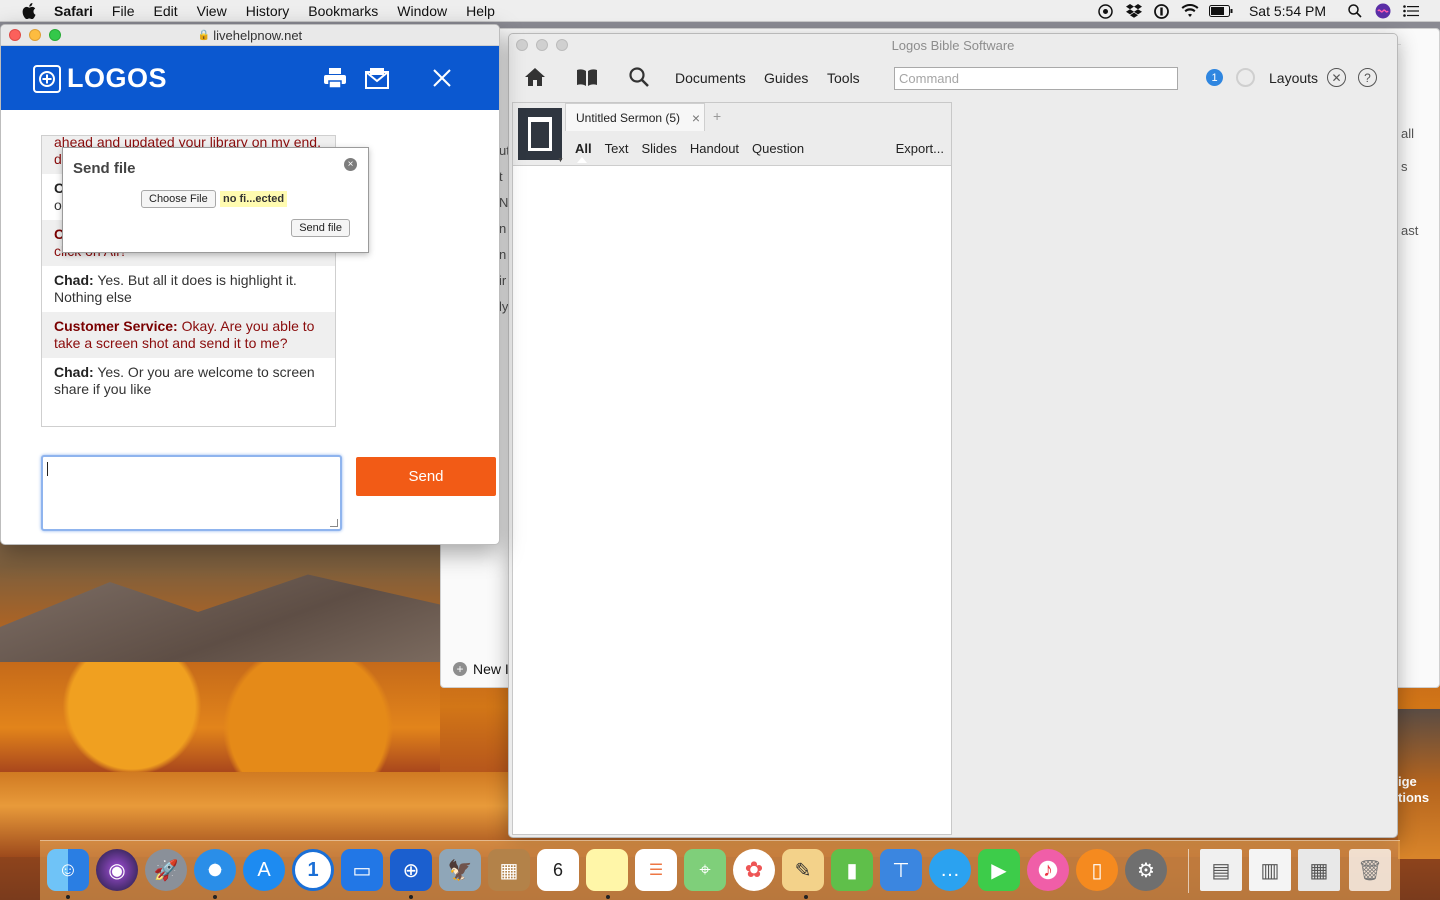 Image resolution: width=1440 pixels, height=900 pixels. I want to click on facetime-icon: ▶, so click(999, 870).